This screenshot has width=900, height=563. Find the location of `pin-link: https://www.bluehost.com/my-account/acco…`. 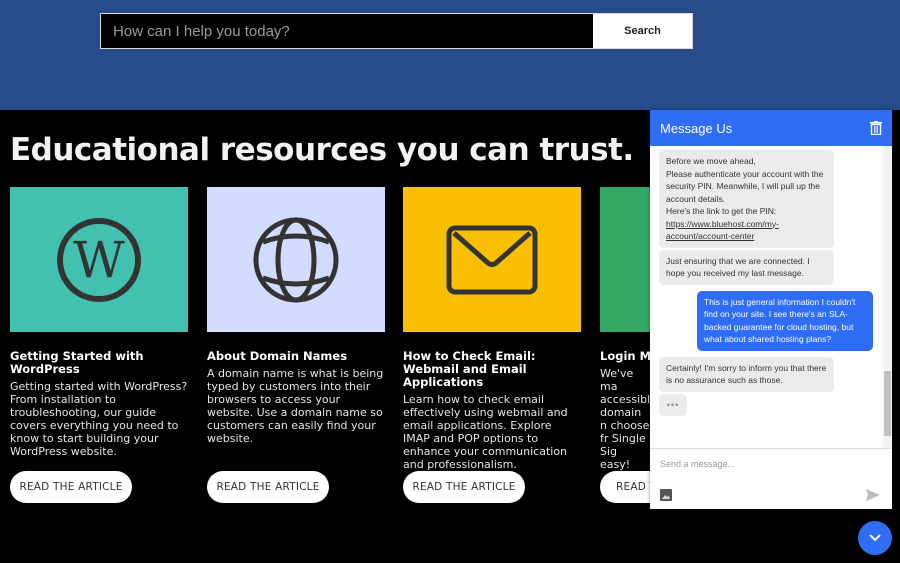

pin-link: https://www.bluehost.com/my-account/acco… is located at coordinates (722, 230).